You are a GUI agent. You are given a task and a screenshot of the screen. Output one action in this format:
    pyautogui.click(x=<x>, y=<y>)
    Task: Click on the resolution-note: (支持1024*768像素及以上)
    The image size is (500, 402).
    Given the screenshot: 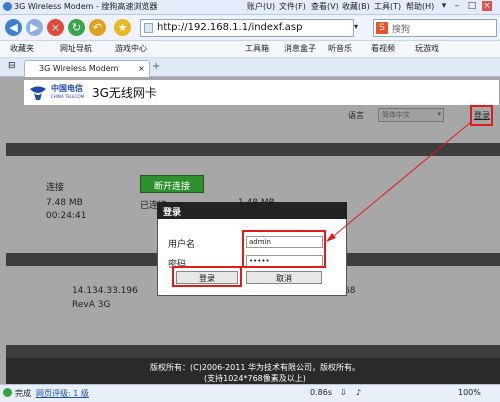 What is the action you would take?
    pyautogui.click(x=255, y=378)
    